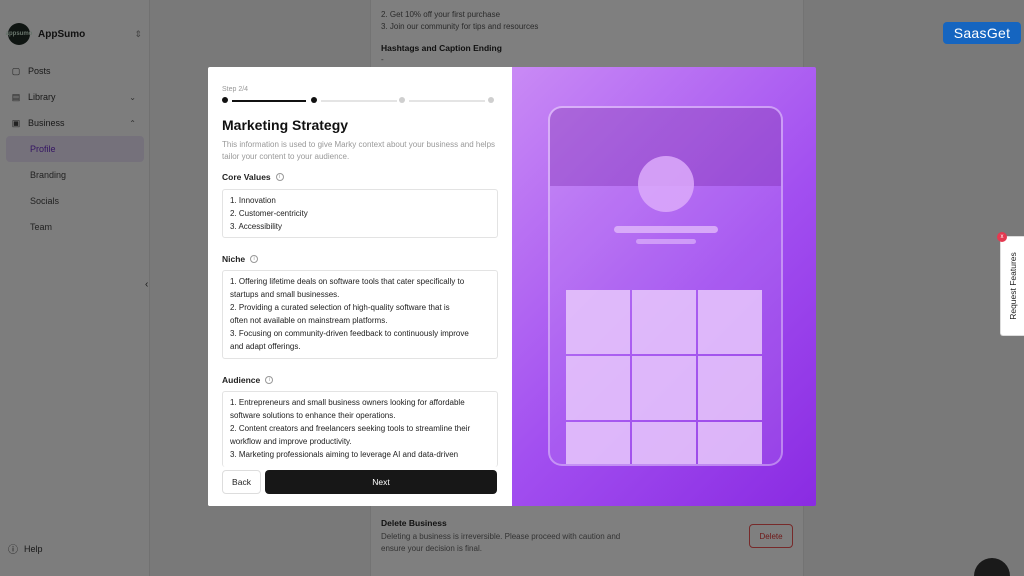  I want to click on next-button: Next, so click(381, 482).